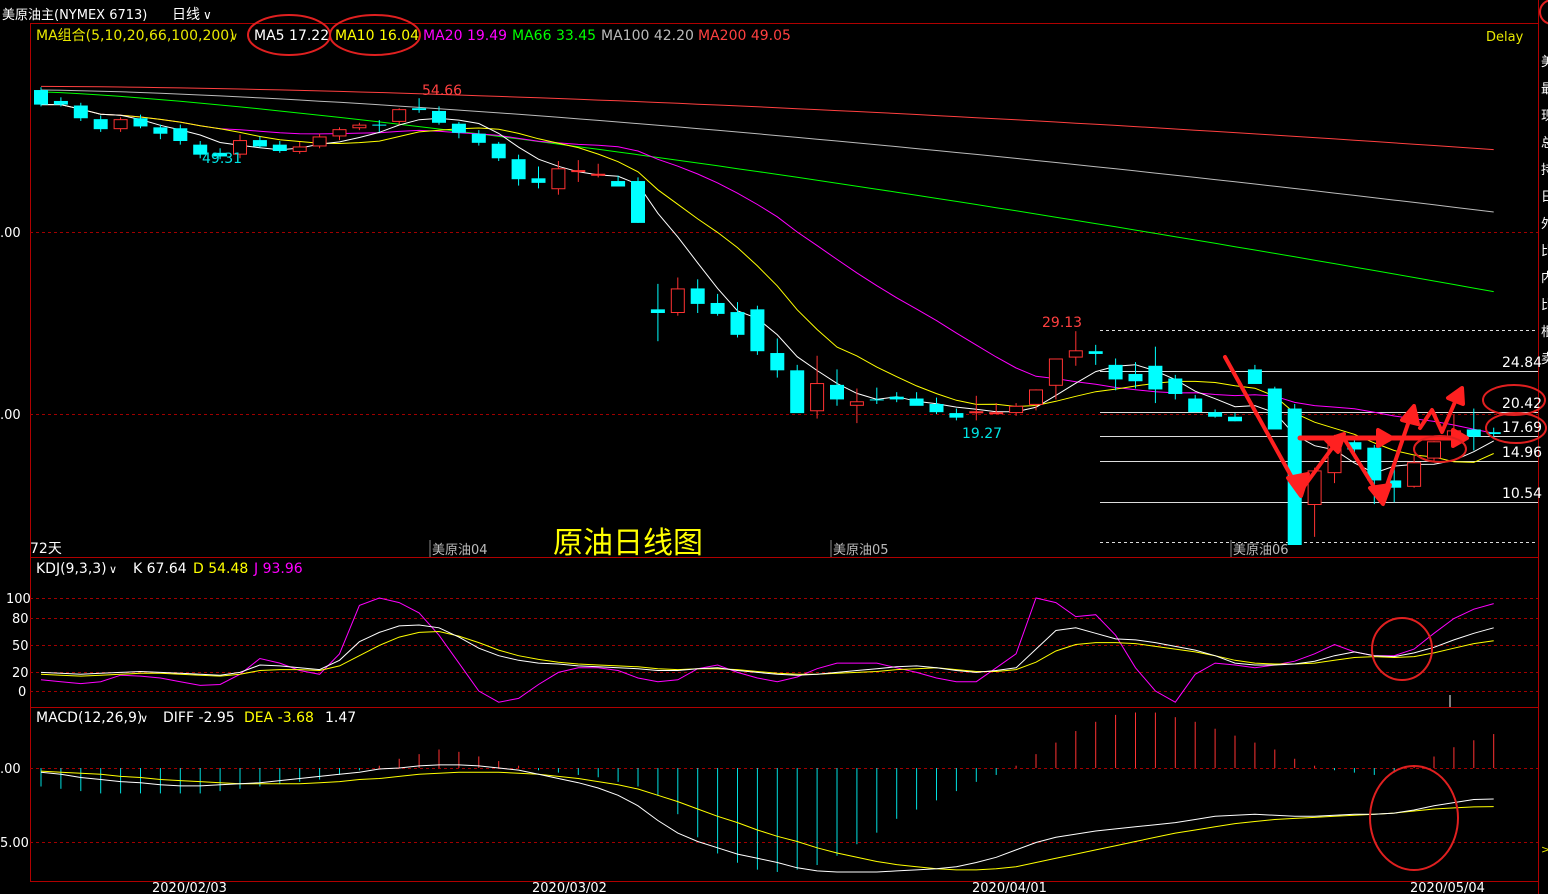 The height and width of the screenshot is (894, 1548). I want to click on macd-indicator-label: MACD(12,26,9), so click(89, 718).